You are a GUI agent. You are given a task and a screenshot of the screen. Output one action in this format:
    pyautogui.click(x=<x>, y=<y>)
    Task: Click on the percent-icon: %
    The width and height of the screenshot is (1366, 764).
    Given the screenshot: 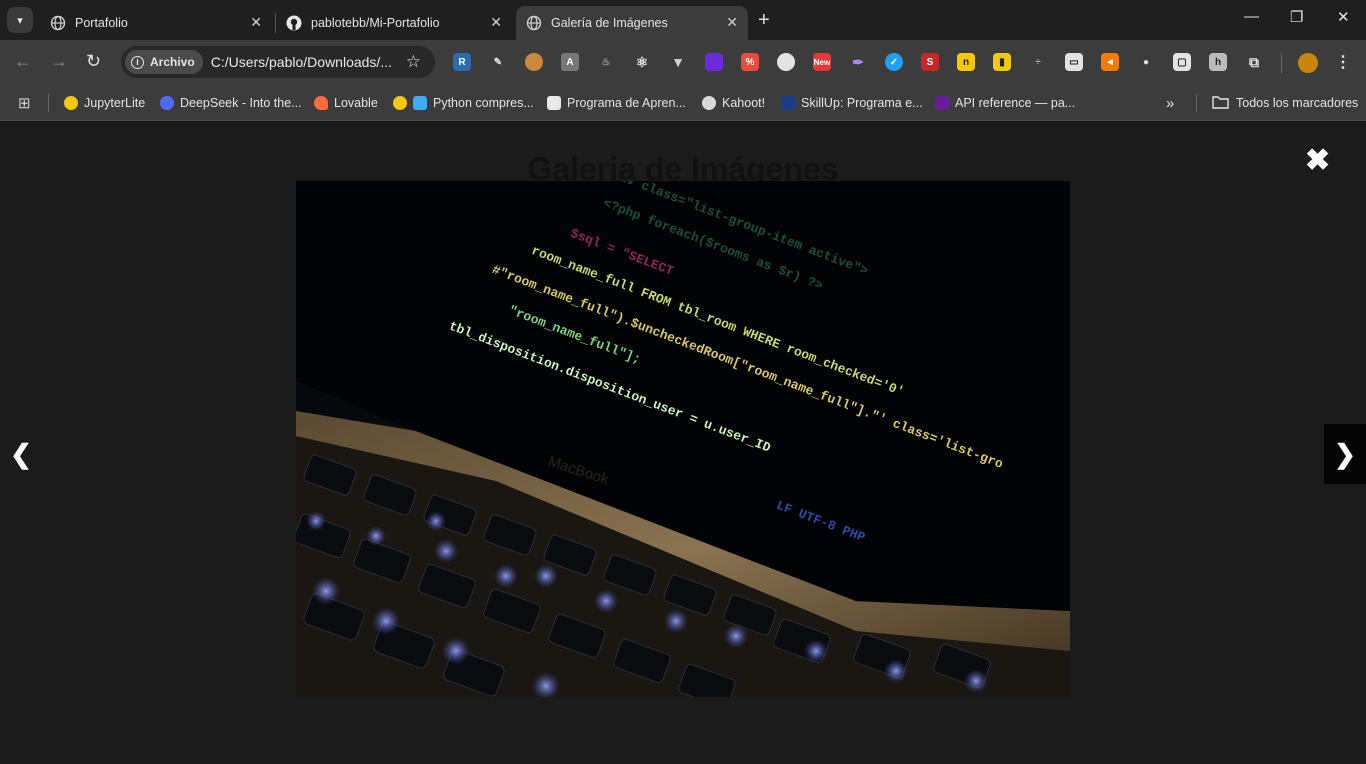 What is the action you would take?
    pyautogui.click(x=750, y=62)
    